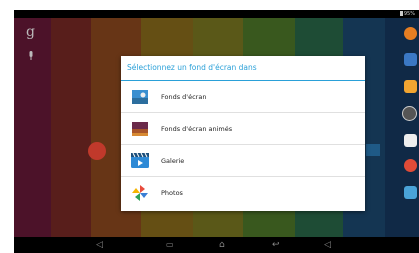  I want to click on books-widget-icon, so click(373, 150).